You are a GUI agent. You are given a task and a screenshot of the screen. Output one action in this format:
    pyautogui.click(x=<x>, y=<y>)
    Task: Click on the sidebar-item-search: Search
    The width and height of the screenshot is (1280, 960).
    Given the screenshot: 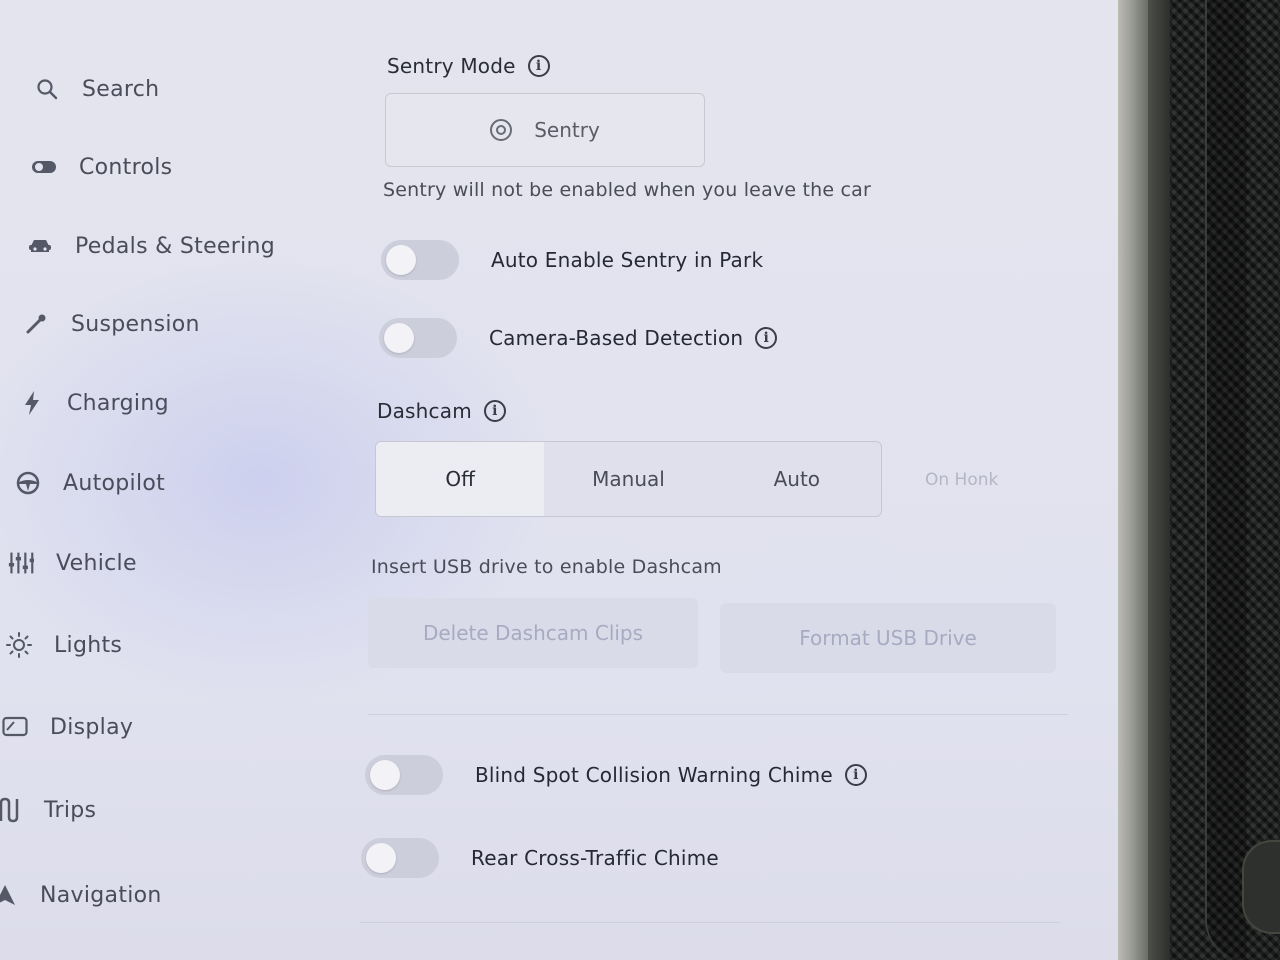 What is the action you would take?
    pyautogui.click(x=96, y=89)
    